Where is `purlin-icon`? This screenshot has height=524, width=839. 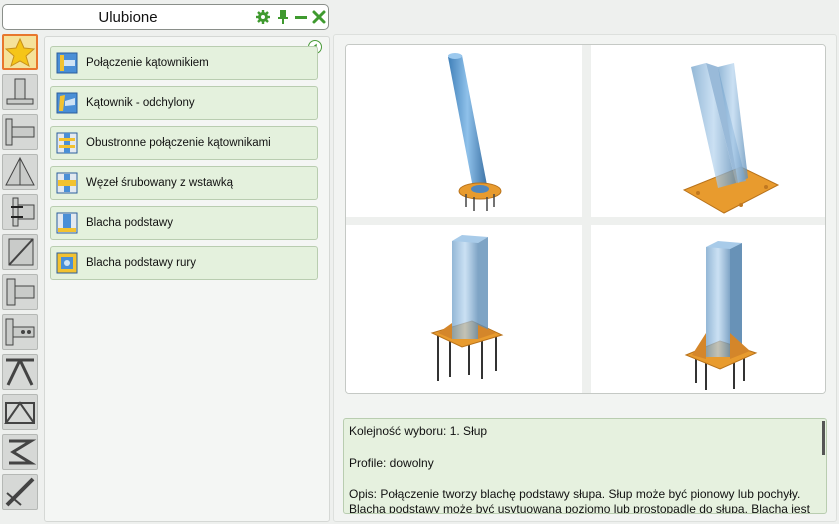
purlin-icon is located at coordinates (23, 452).